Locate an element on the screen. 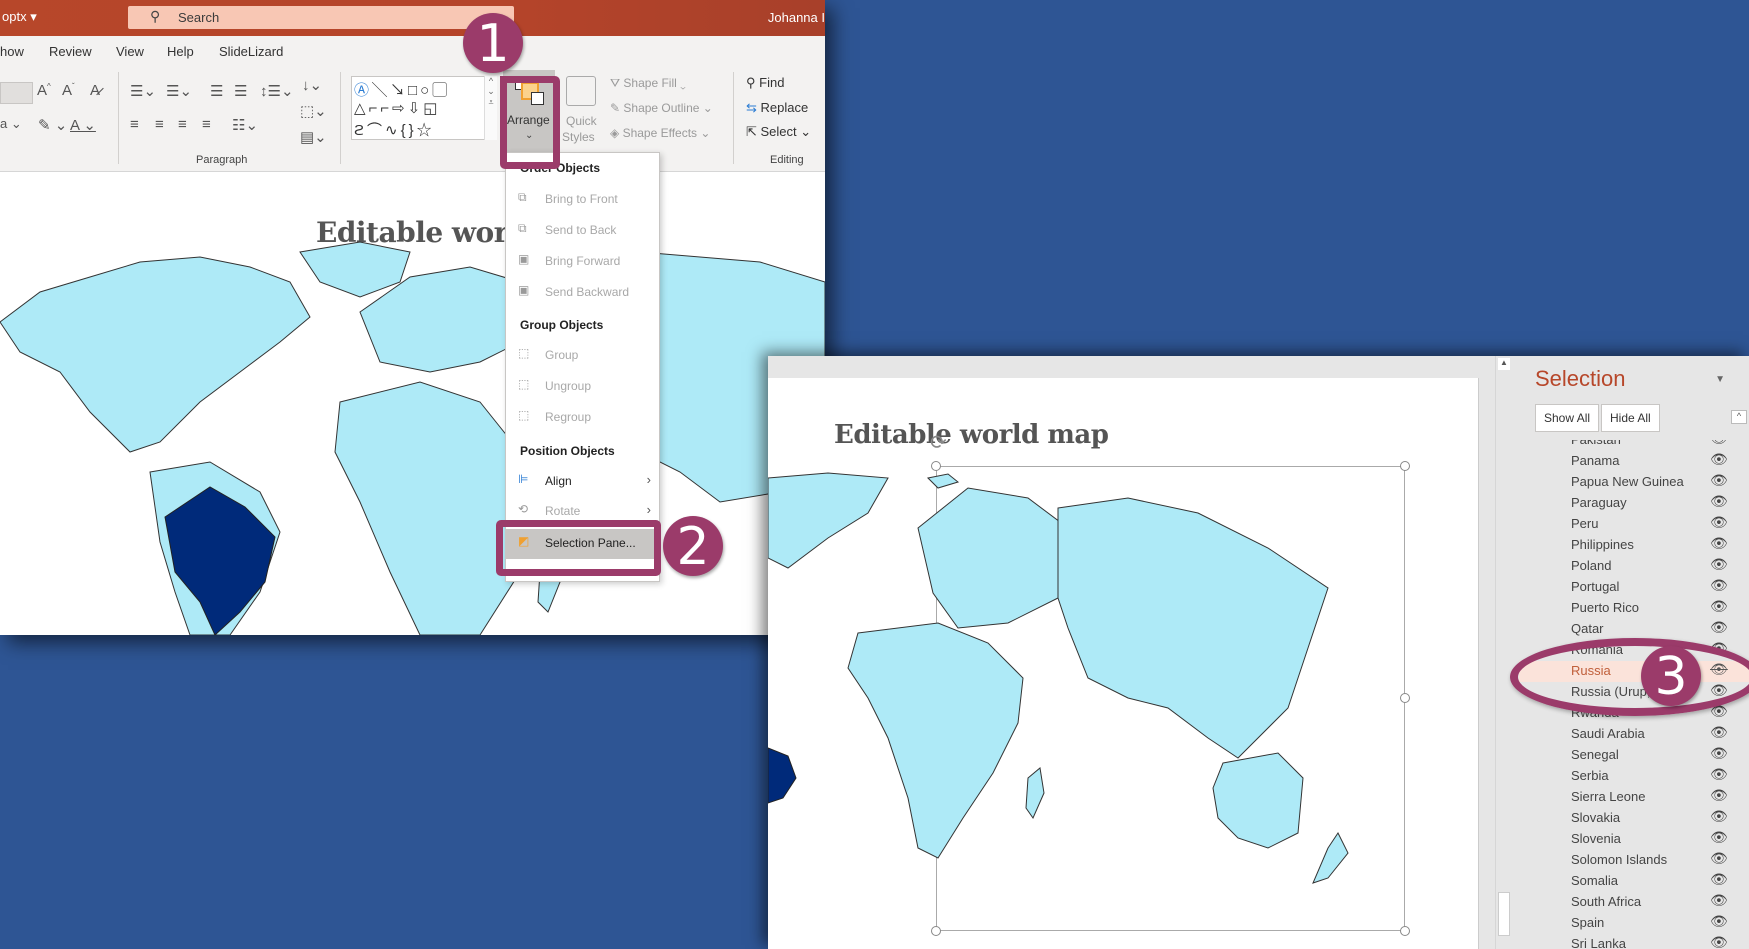 The image size is (1749, 949). increase-font-icon: A^ is located at coordinates (44, 90).